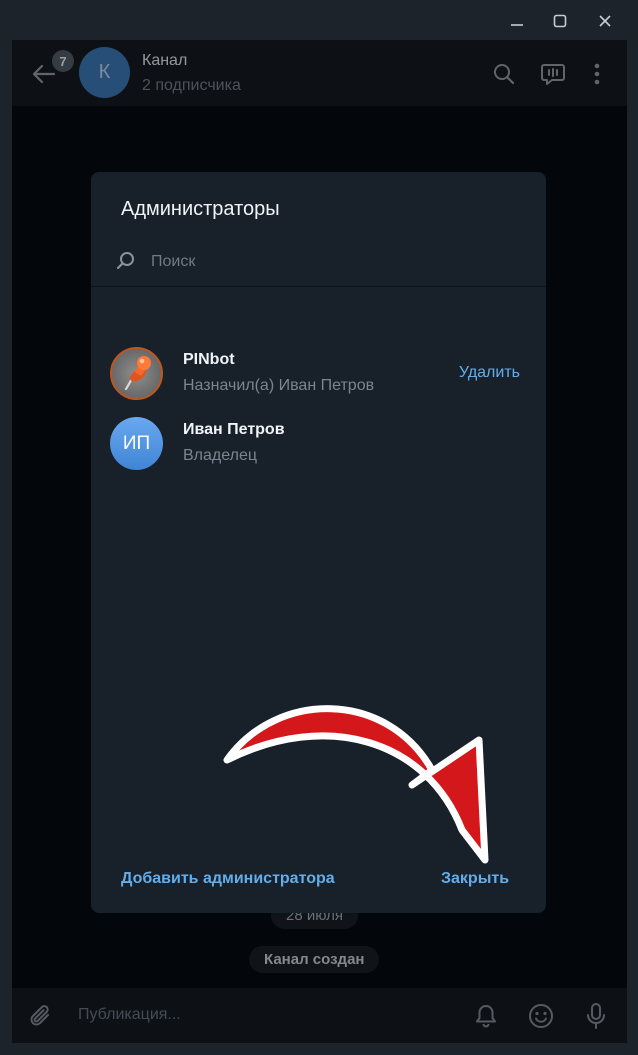 Image resolution: width=638 pixels, height=1055 pixels. What do you see at coordinates (209, 359) in the screenshot?
I see `admin-name: PINbot` at bounding box center [209, 359].